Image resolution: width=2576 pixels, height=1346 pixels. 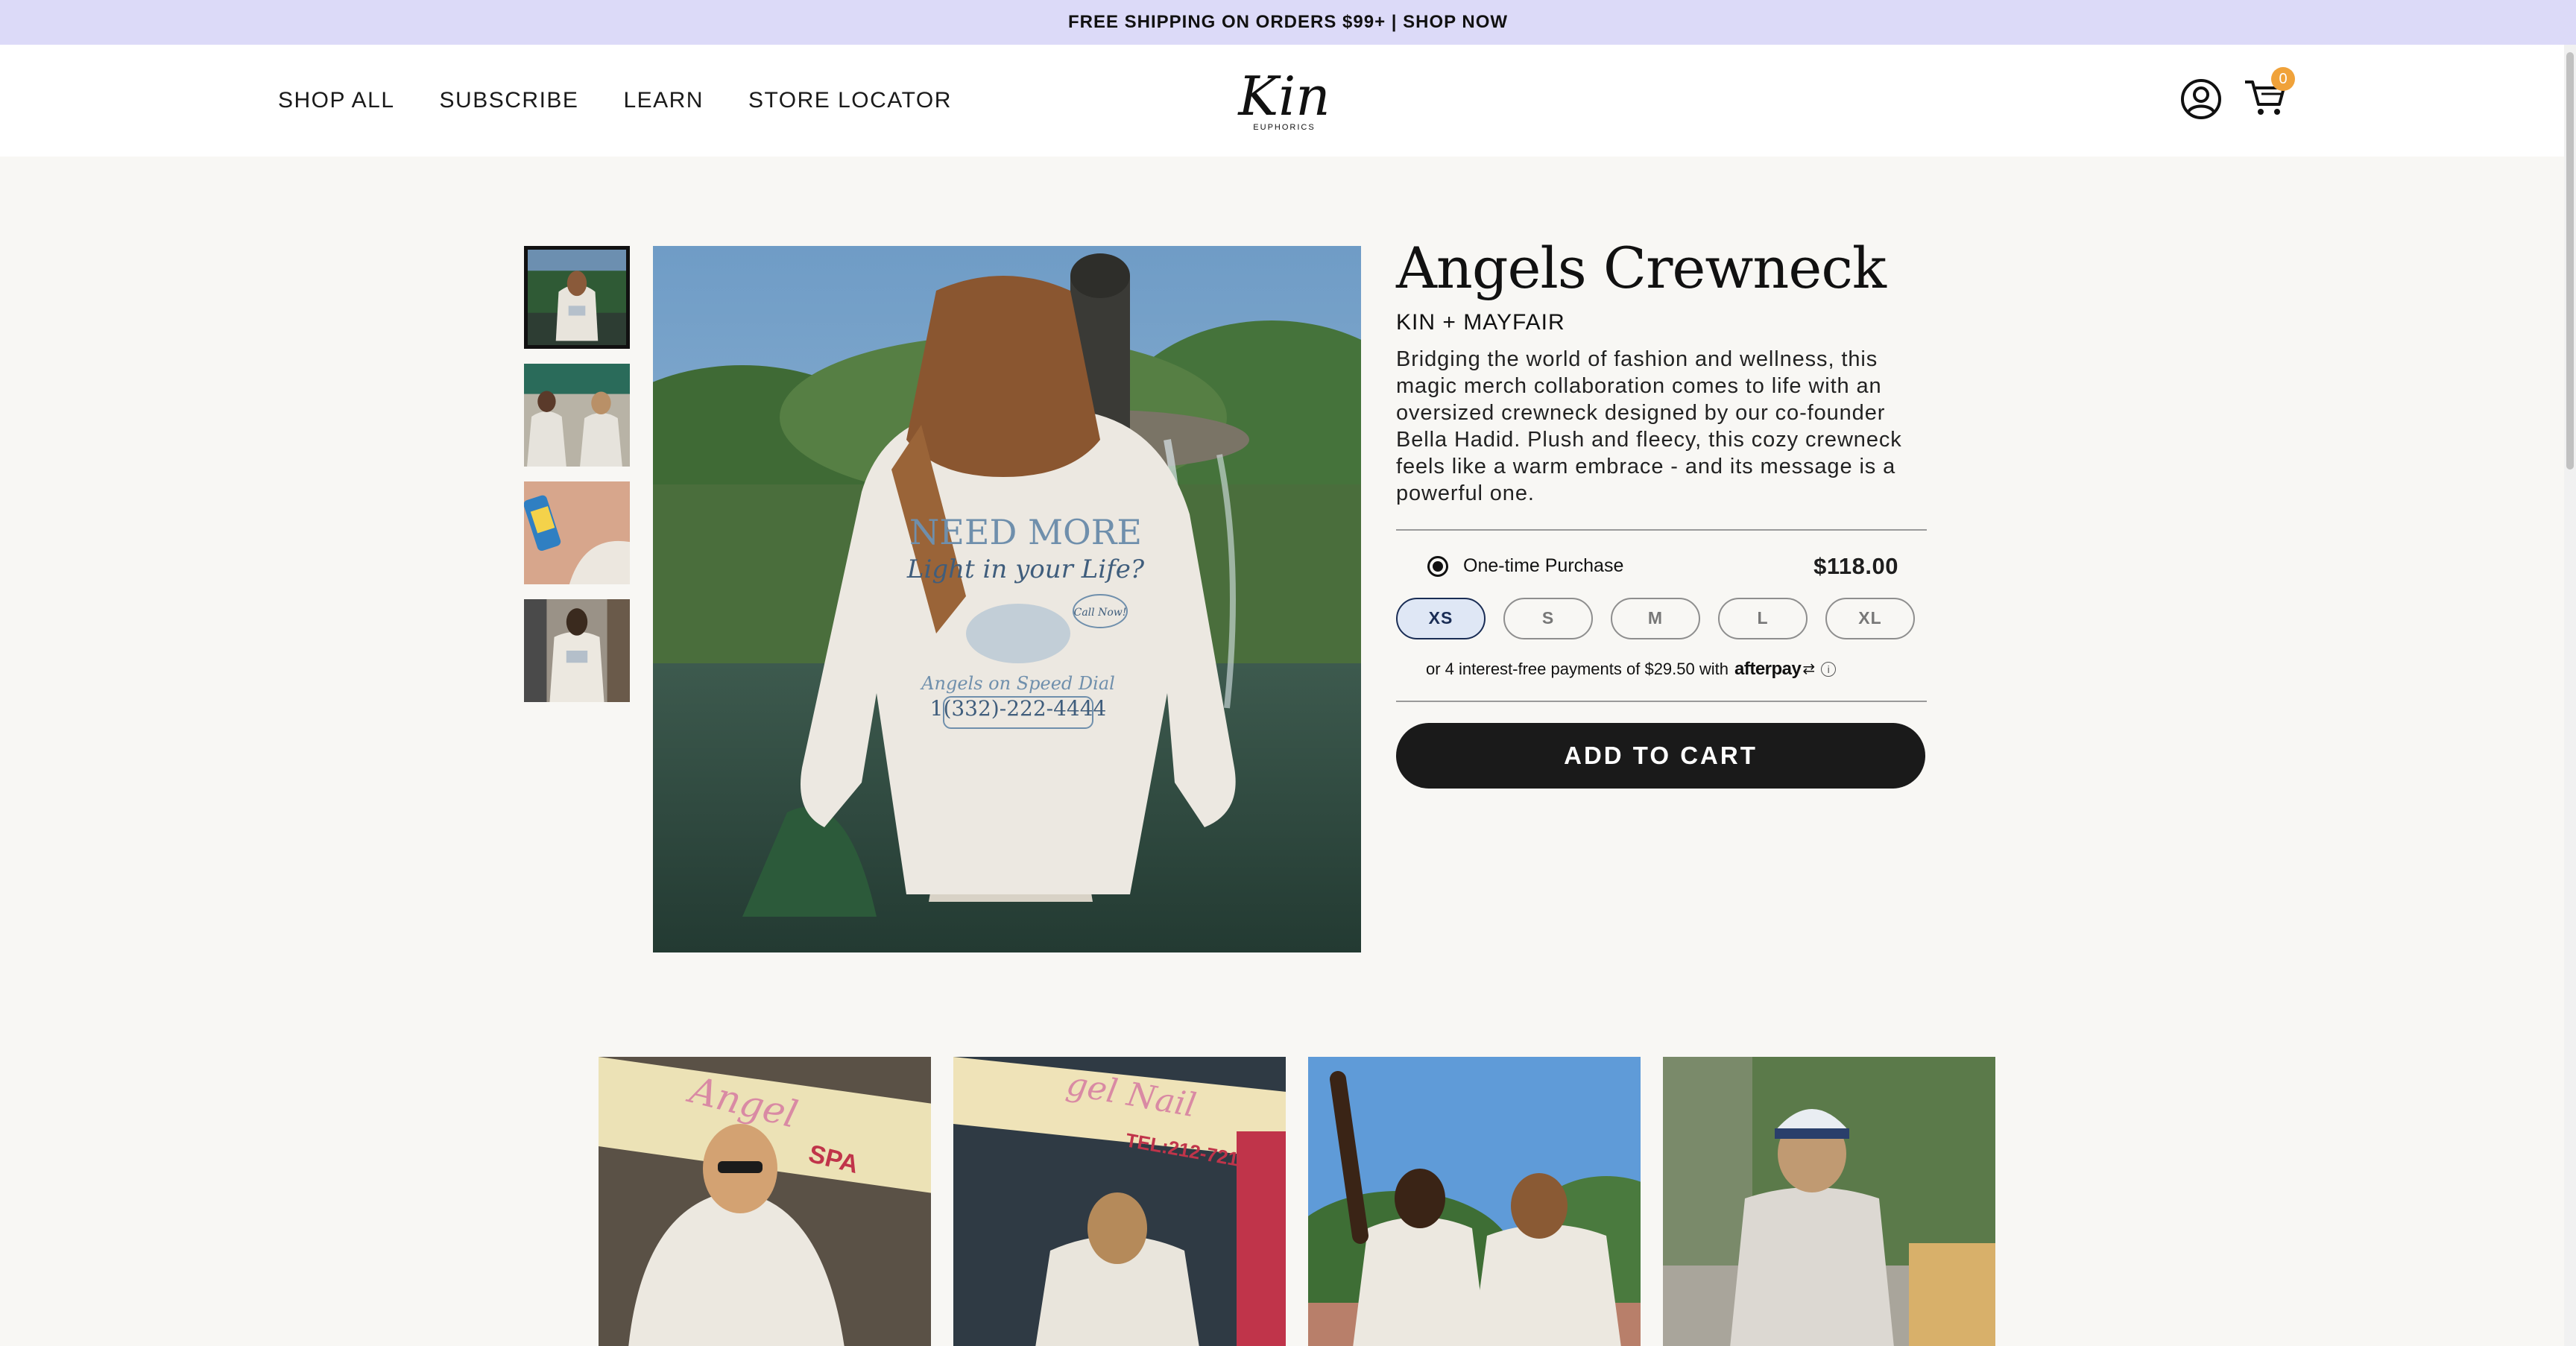 What do you see at coordinates (1768, 668) in the screenshot?
I see `afterpay-logo: afterpay` at bounding box center [1768, 668].